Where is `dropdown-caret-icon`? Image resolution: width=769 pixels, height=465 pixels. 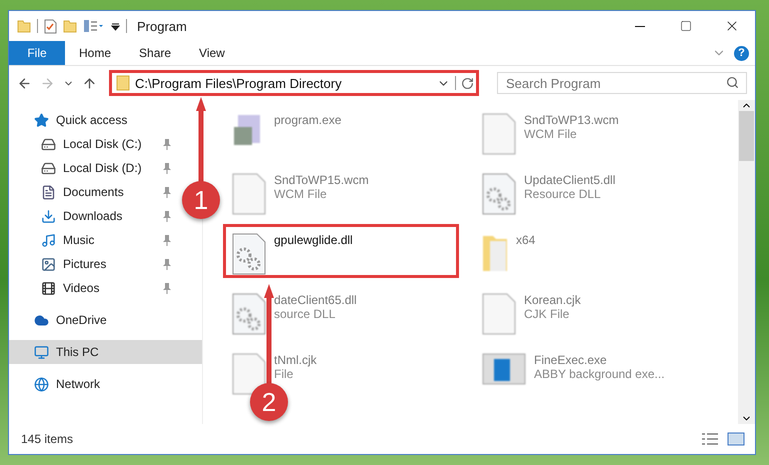
dropdown-caret-icon is located at coordinates (115, 26).